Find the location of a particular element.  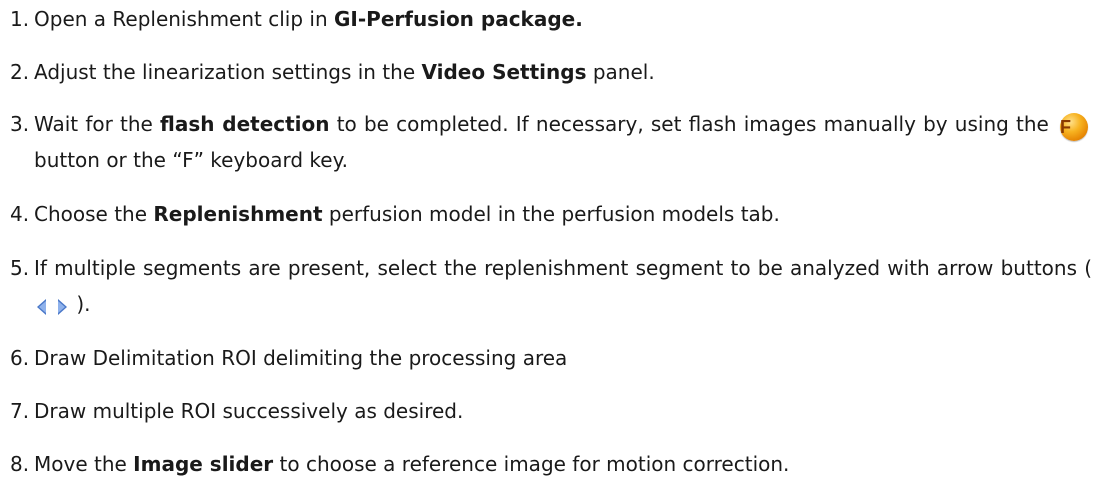

panel-name: Video Settings is located at coordinates (504, 72).